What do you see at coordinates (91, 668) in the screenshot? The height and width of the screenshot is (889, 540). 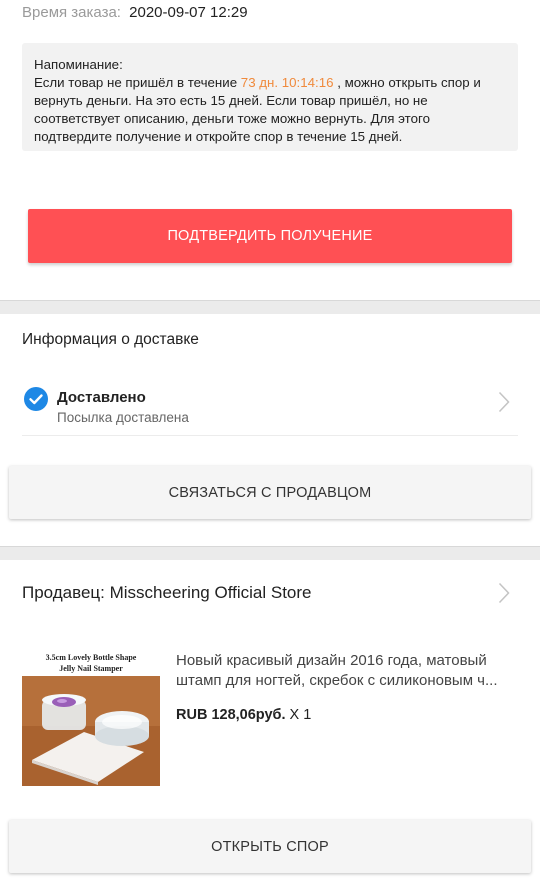 I see `image-caption-line2: Jelly Nail Stamper` at bounding box center [91, 668].